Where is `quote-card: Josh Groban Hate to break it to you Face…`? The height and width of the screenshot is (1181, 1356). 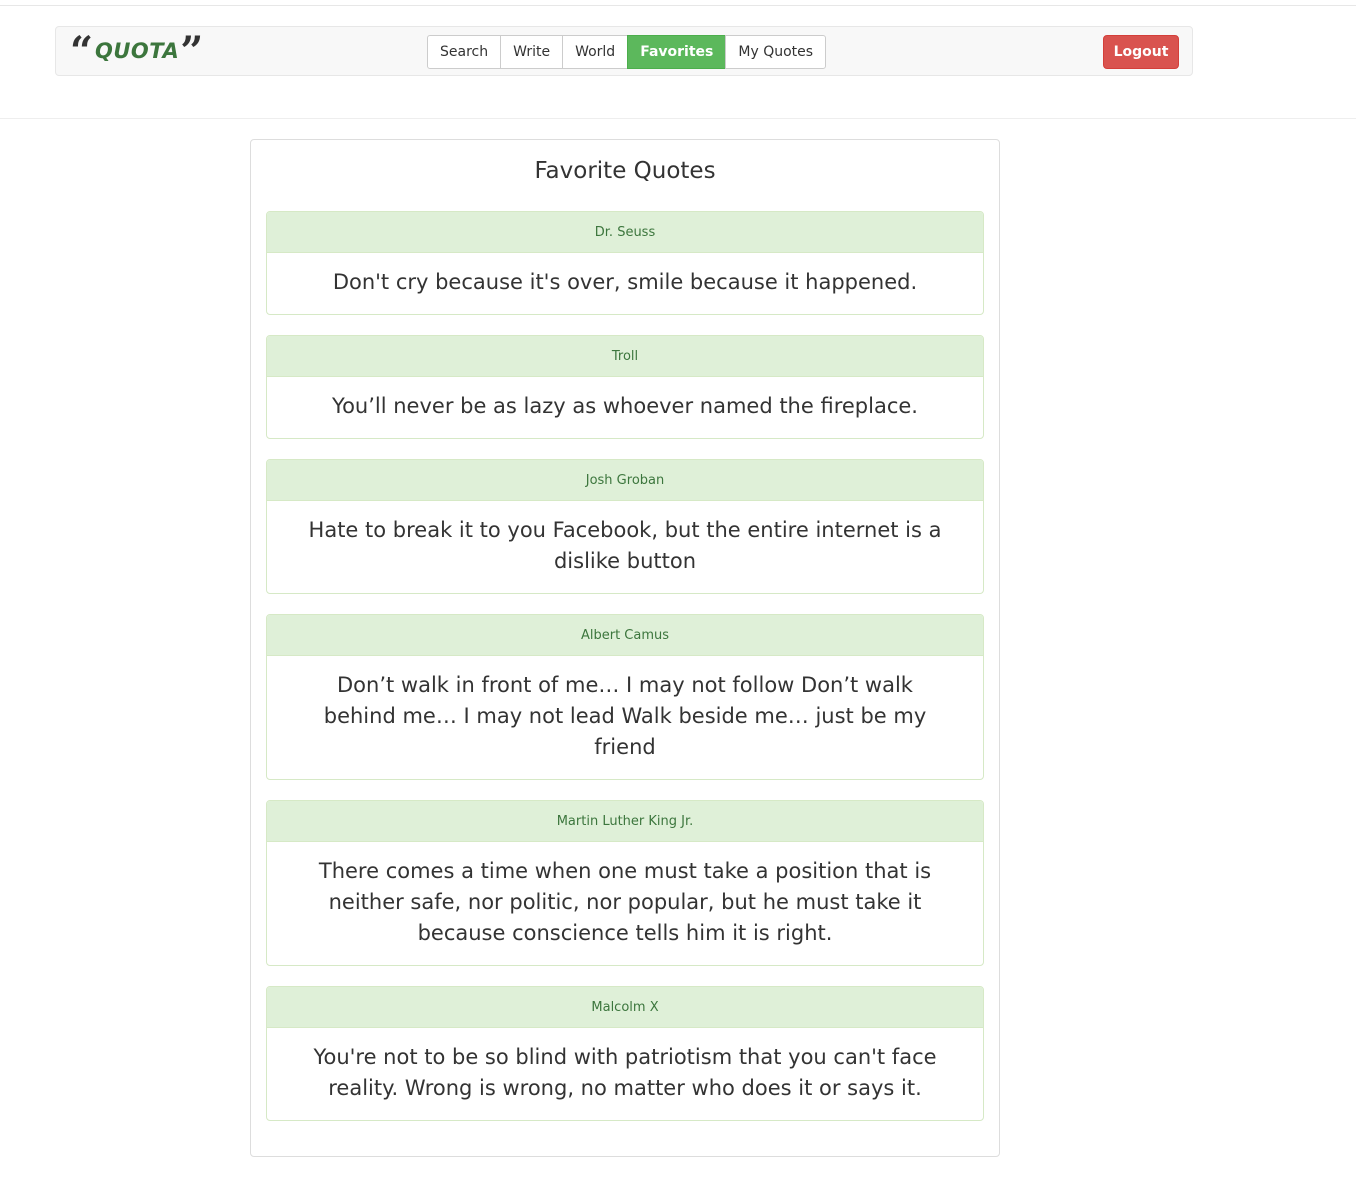 quote-card: Josh Groban Hate to break it to you Face… is located at coordinates (625, 526).